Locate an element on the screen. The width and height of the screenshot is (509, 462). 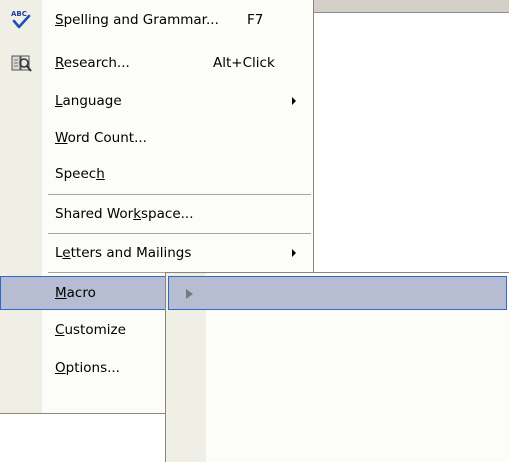
menu-item-language: Language is located at coordinates (156, 101).